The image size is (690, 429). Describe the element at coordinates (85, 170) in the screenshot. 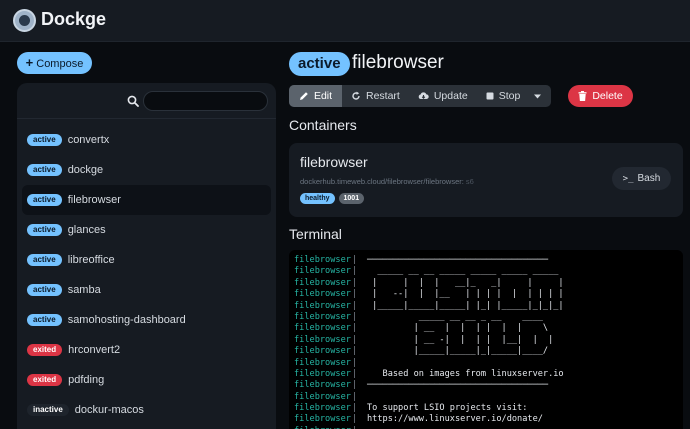

I see `stack-name: dockge` at that location.